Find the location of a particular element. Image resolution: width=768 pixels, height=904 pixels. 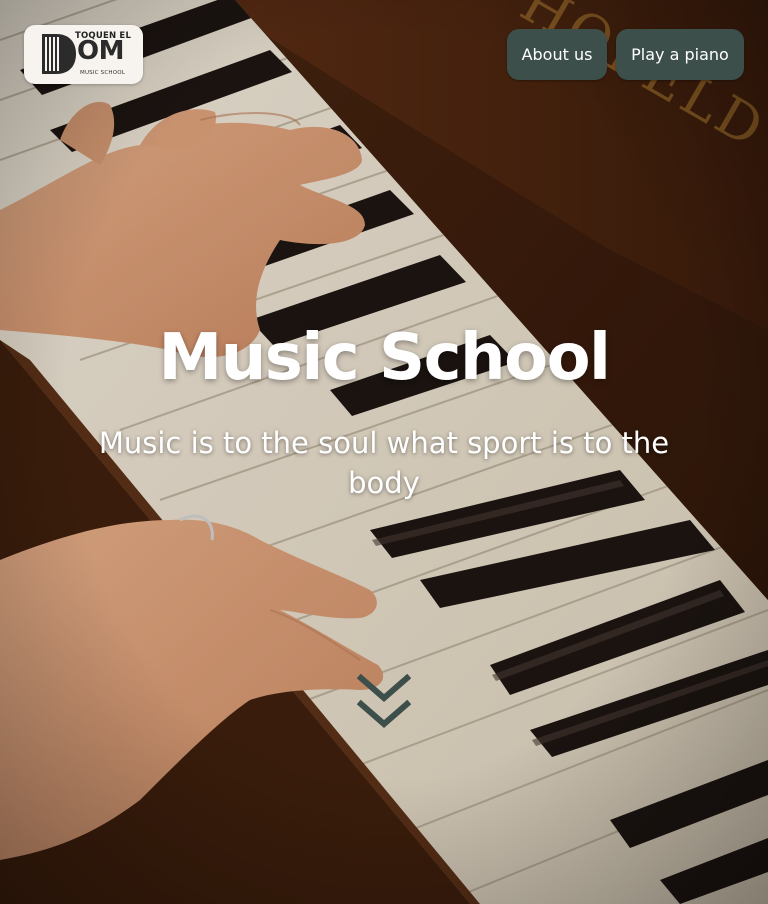

about-us-button: About us is located at coordinates (557, 54).